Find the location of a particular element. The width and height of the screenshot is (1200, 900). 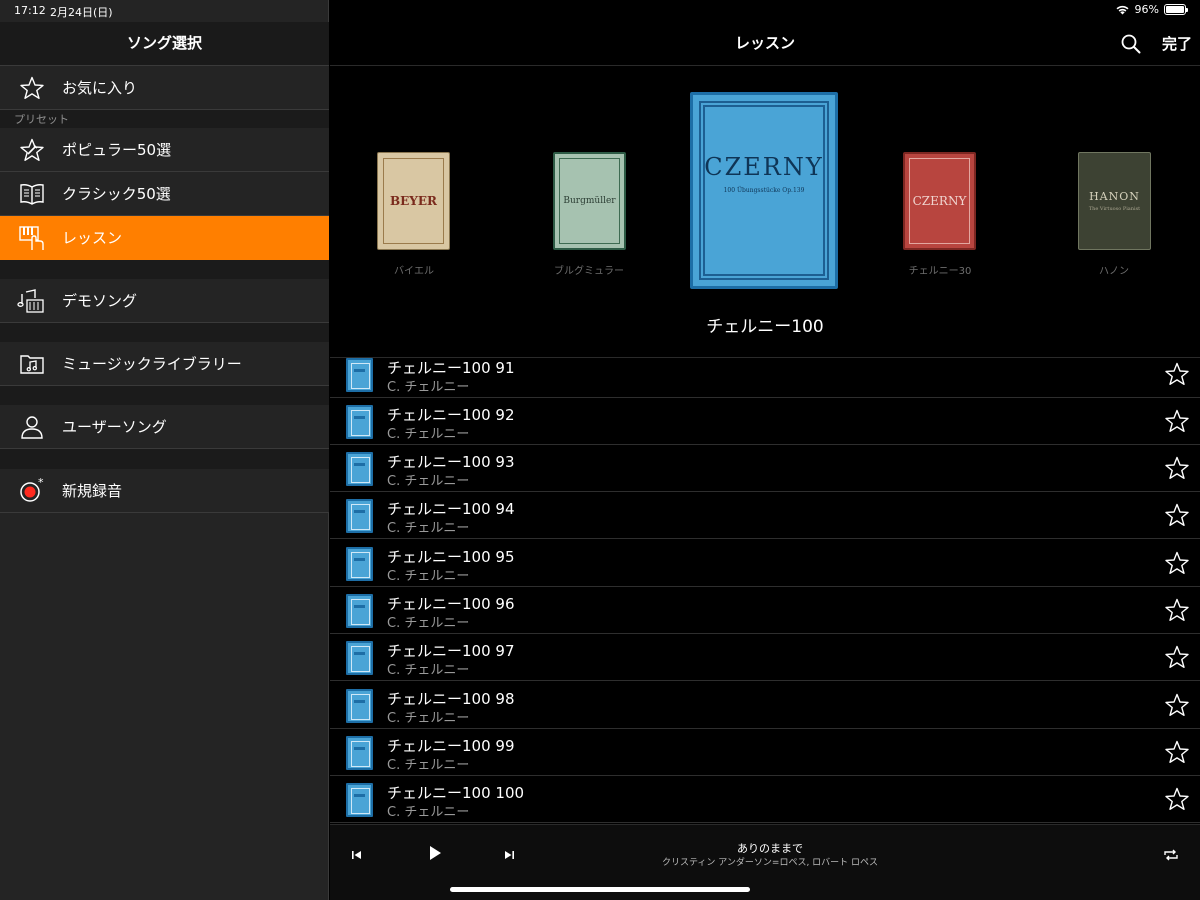

song-title: チェルニー100 93 is located at coordinates (451, 462).